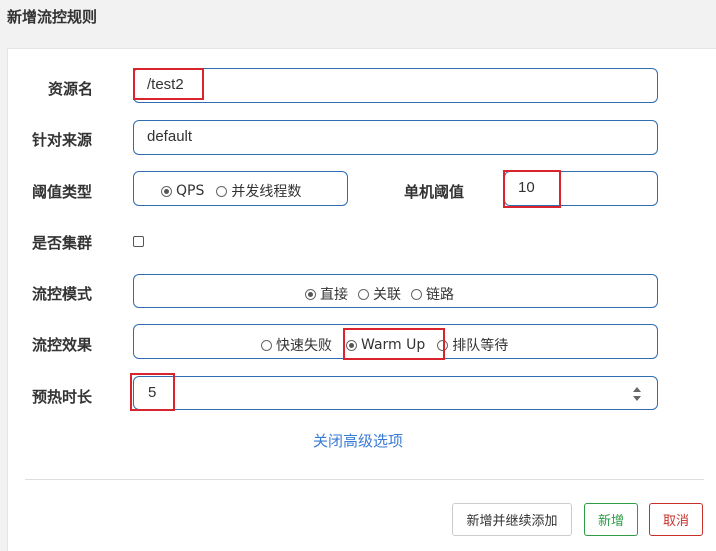 Image resolution: width=716 pixels, height=551 pixels. I want to click on threshold-type-qps-radio: QPS, so click(182, 191).